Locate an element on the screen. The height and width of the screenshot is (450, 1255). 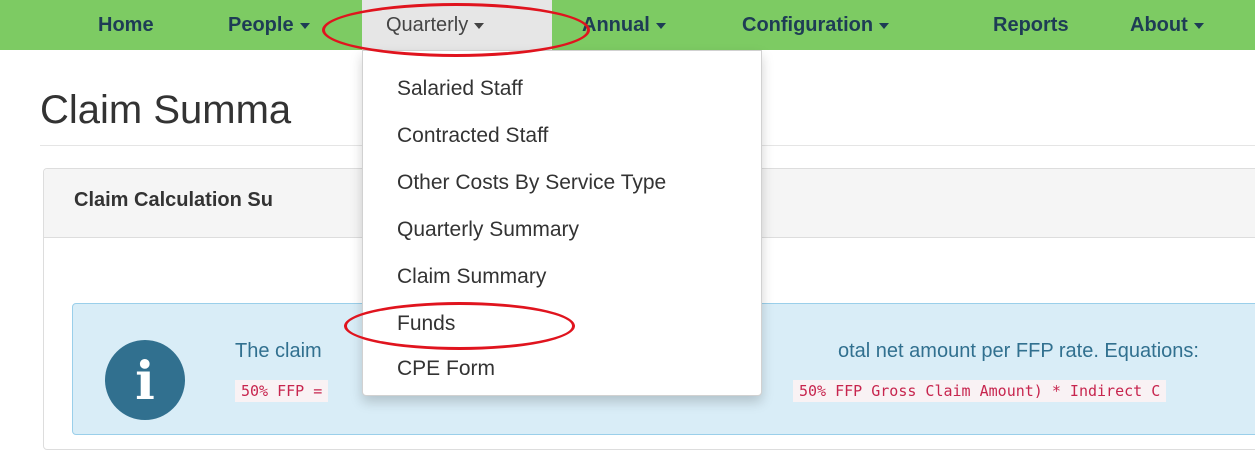
nav-reports: Reports is located at coordinates (1031, 25).